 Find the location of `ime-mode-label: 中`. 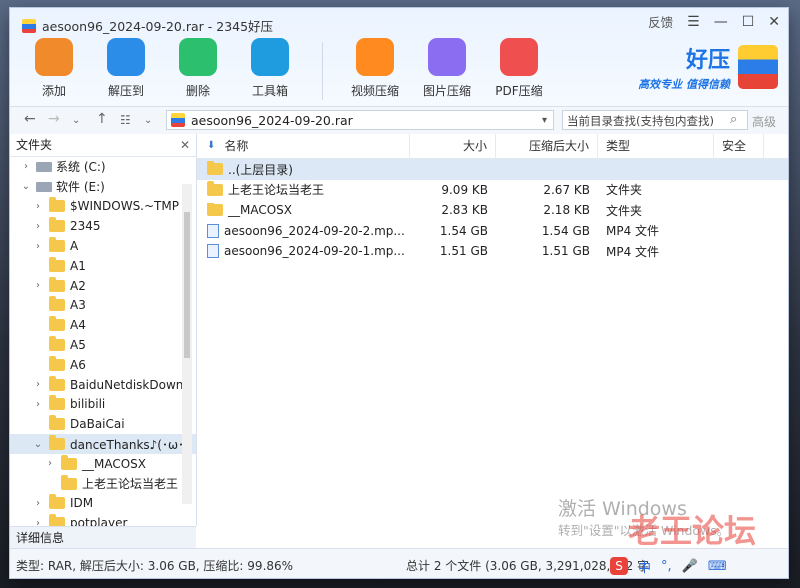

ime-mode-label: 中 is located at coordinates (644, 566).